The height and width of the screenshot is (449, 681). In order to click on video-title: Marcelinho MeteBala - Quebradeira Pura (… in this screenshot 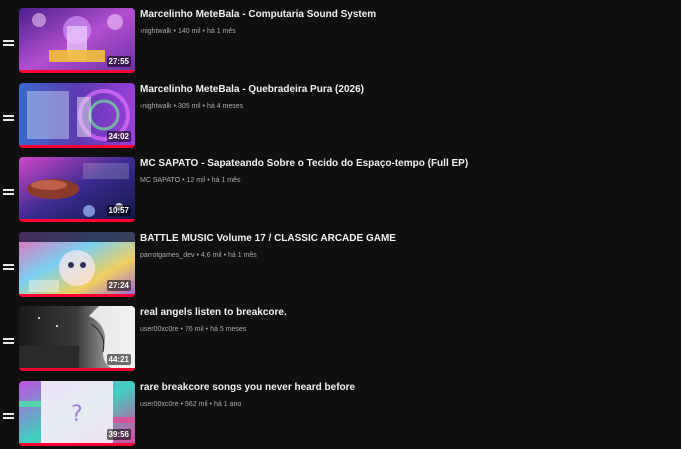, I will do `click(405, 89)`.